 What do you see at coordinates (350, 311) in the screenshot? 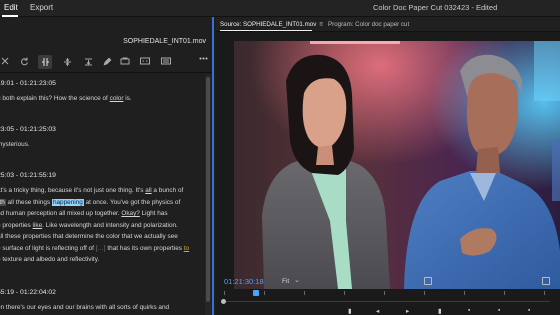
I see `step-back-icon: ▮` at bounding box center [350, 311].